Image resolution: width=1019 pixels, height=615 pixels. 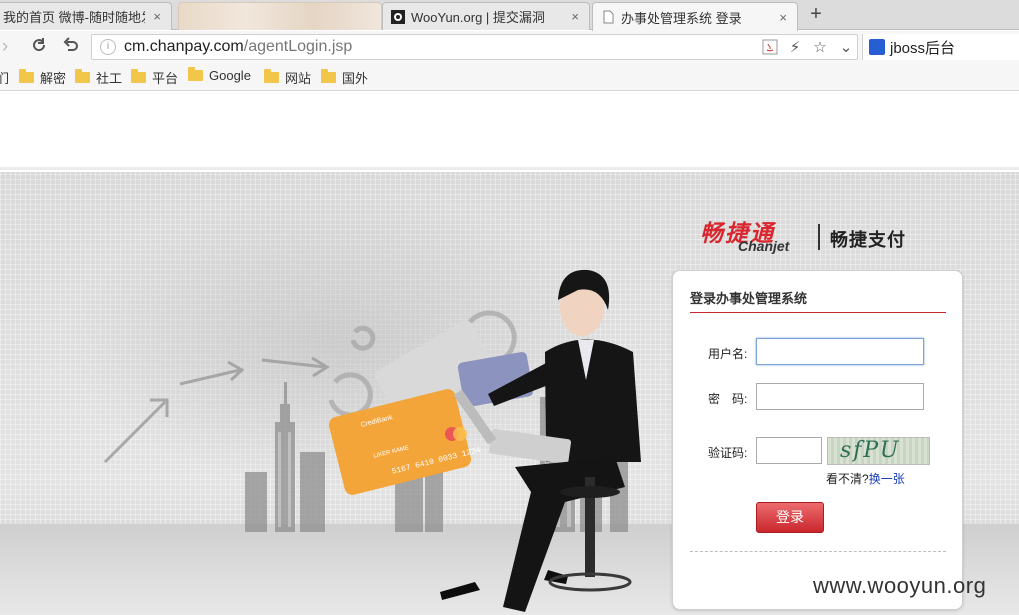 What do you see at coordinates (749, 298) in the screenshot?
I see `panel-title: 登录办事处管理系统` at bounding box center [749, 298].